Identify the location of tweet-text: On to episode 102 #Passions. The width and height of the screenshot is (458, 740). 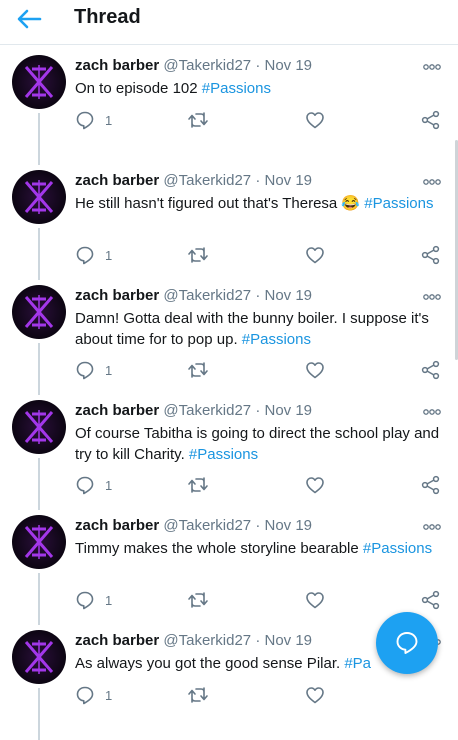
(257, 89).